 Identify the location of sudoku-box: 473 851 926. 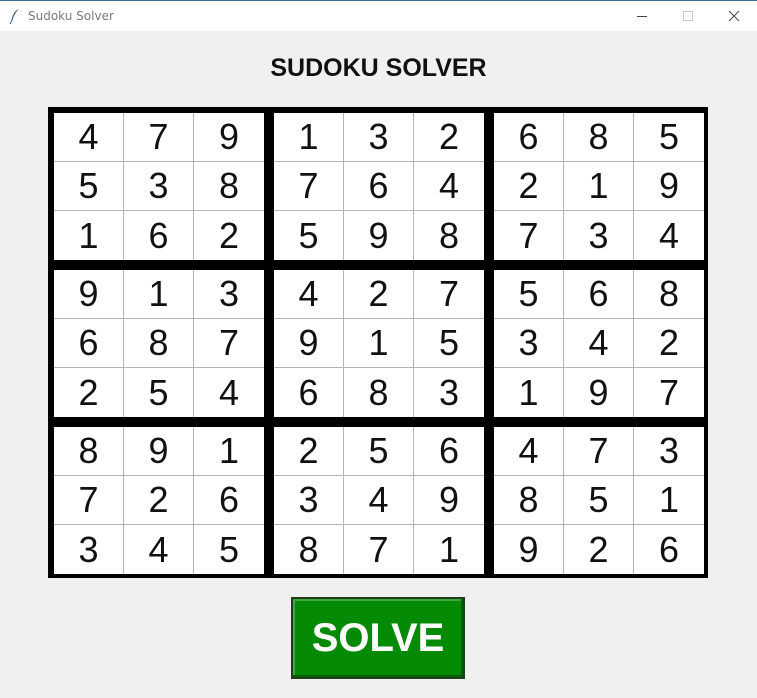
(599, 500).